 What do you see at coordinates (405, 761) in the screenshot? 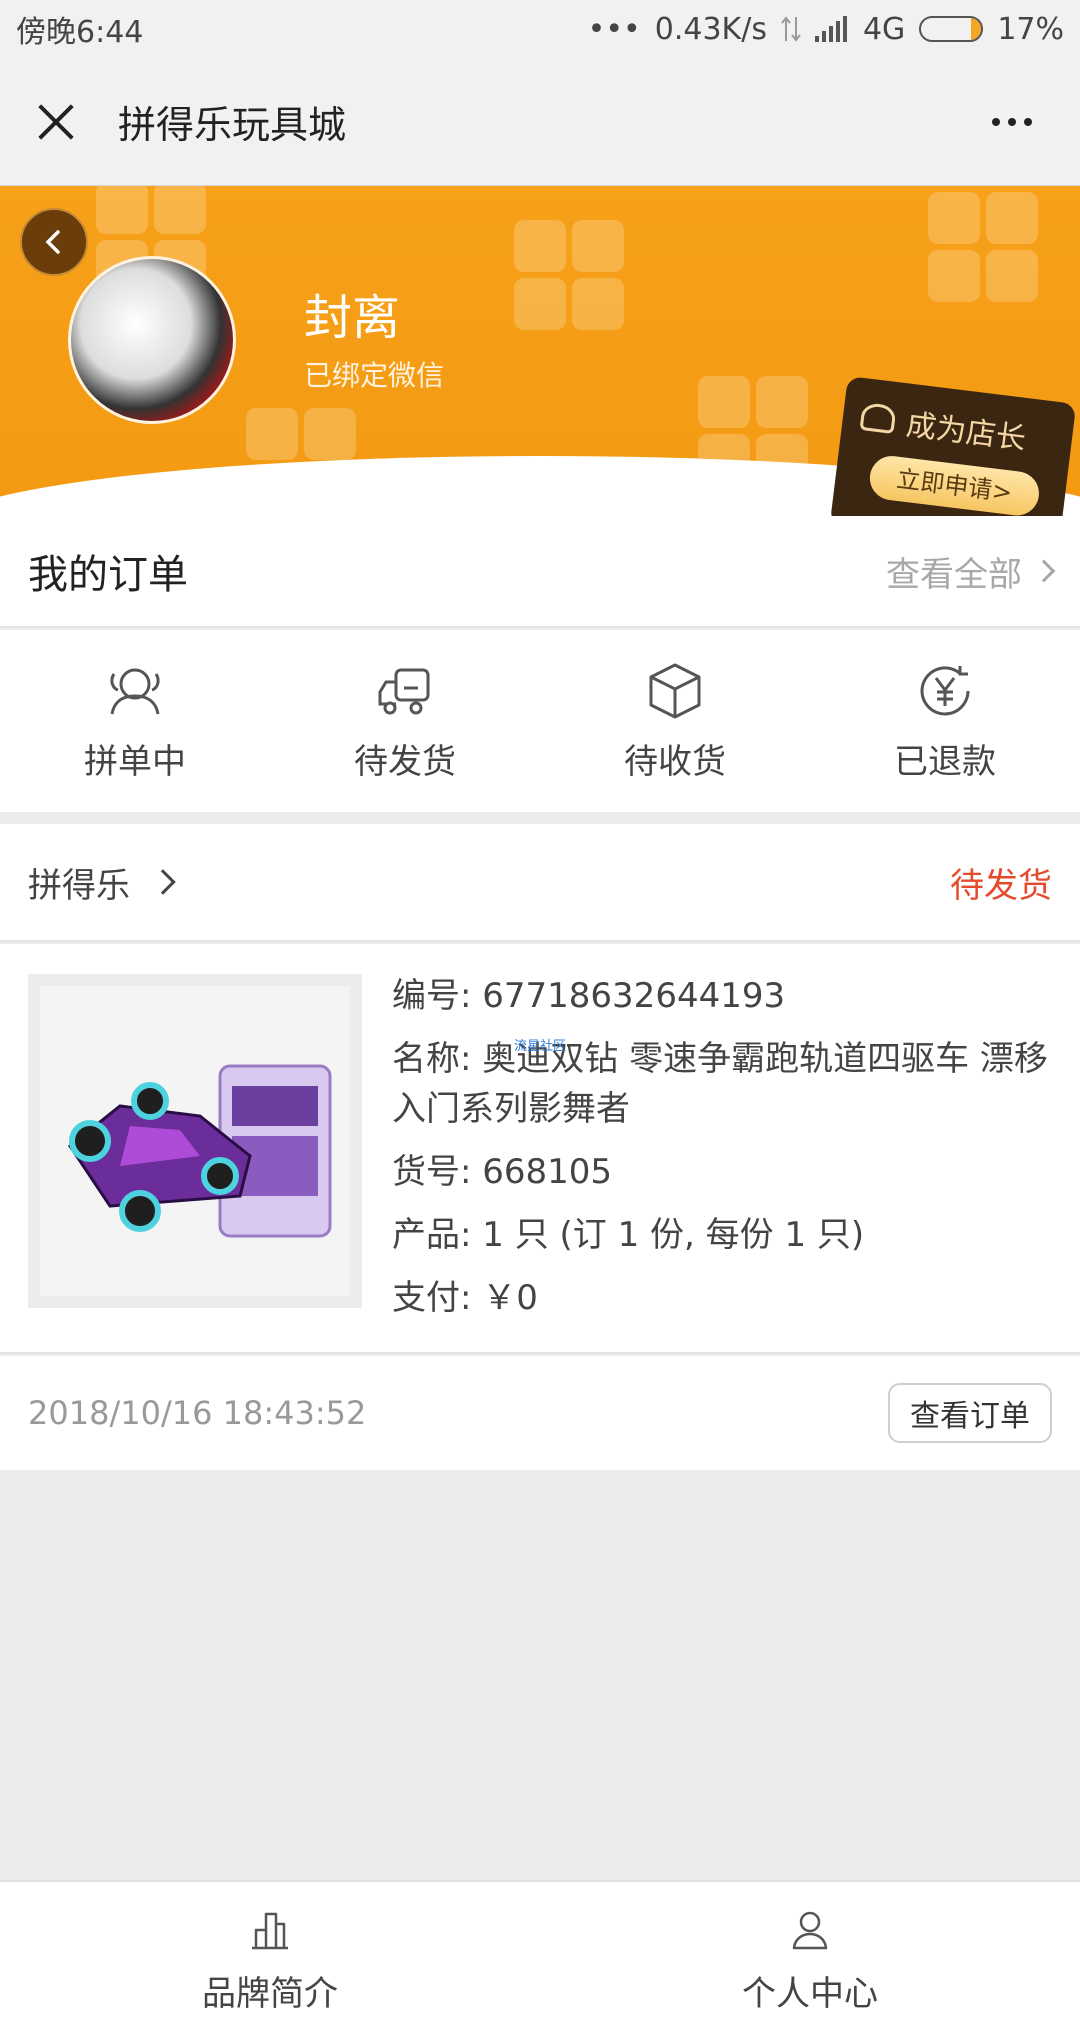
I see `tab-label: 待发货` at bounding box center [405, 761].